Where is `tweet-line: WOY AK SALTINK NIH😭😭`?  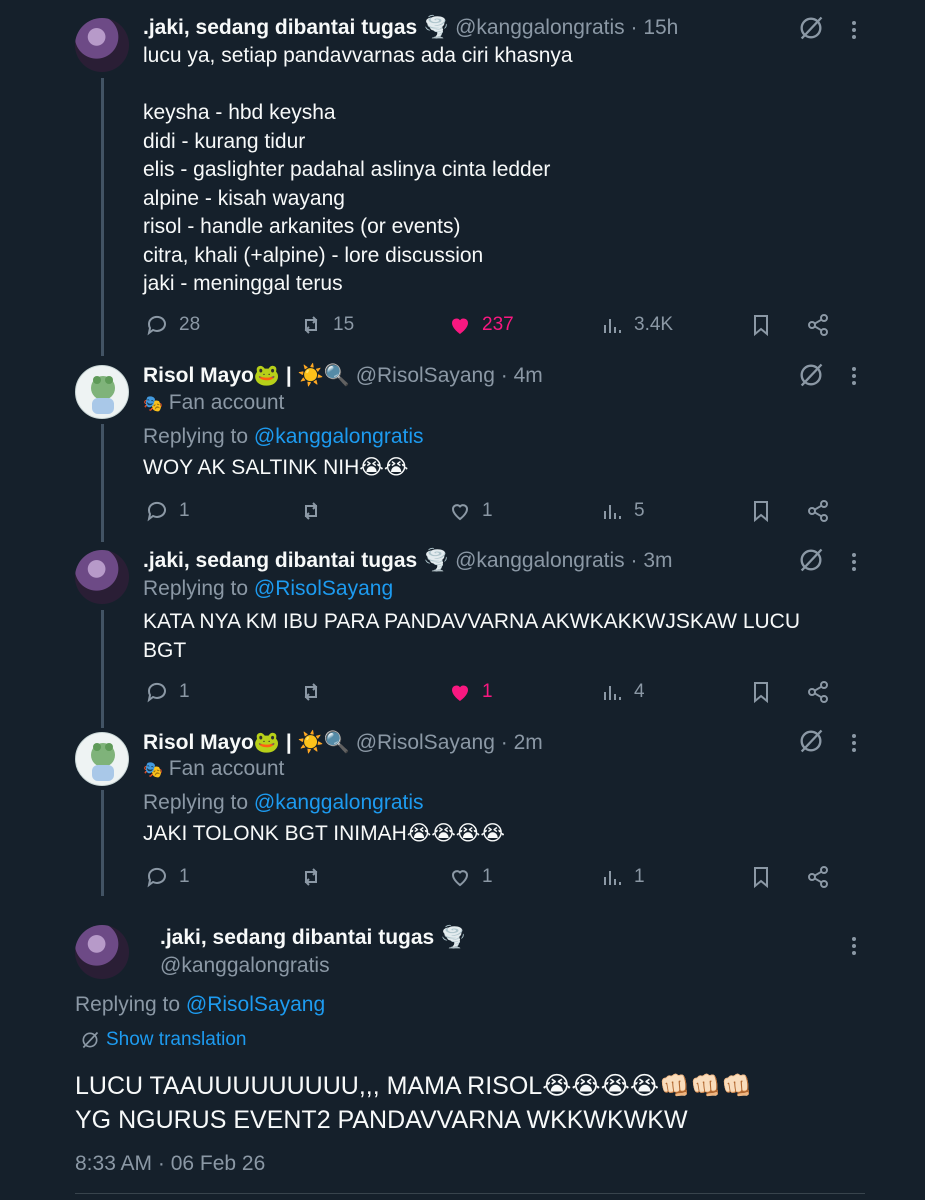
tweet-line: WOY AK SALTINK NIH😭😭 is located at coordinates (276, 467).